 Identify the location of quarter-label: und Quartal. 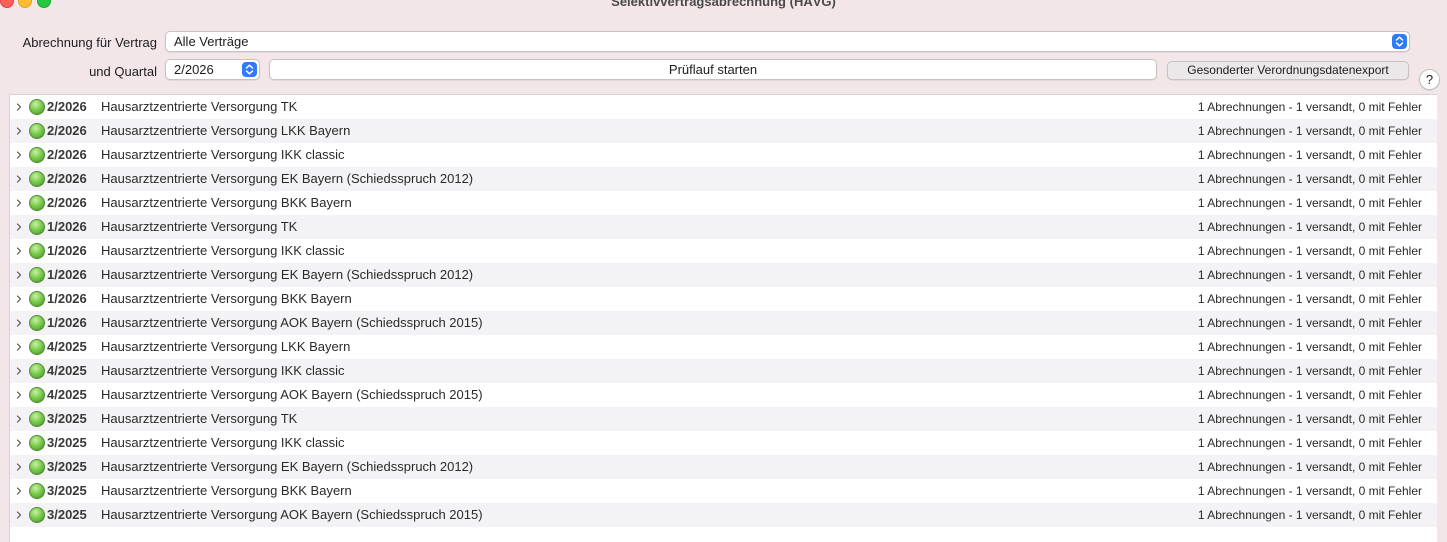
(123, 71).